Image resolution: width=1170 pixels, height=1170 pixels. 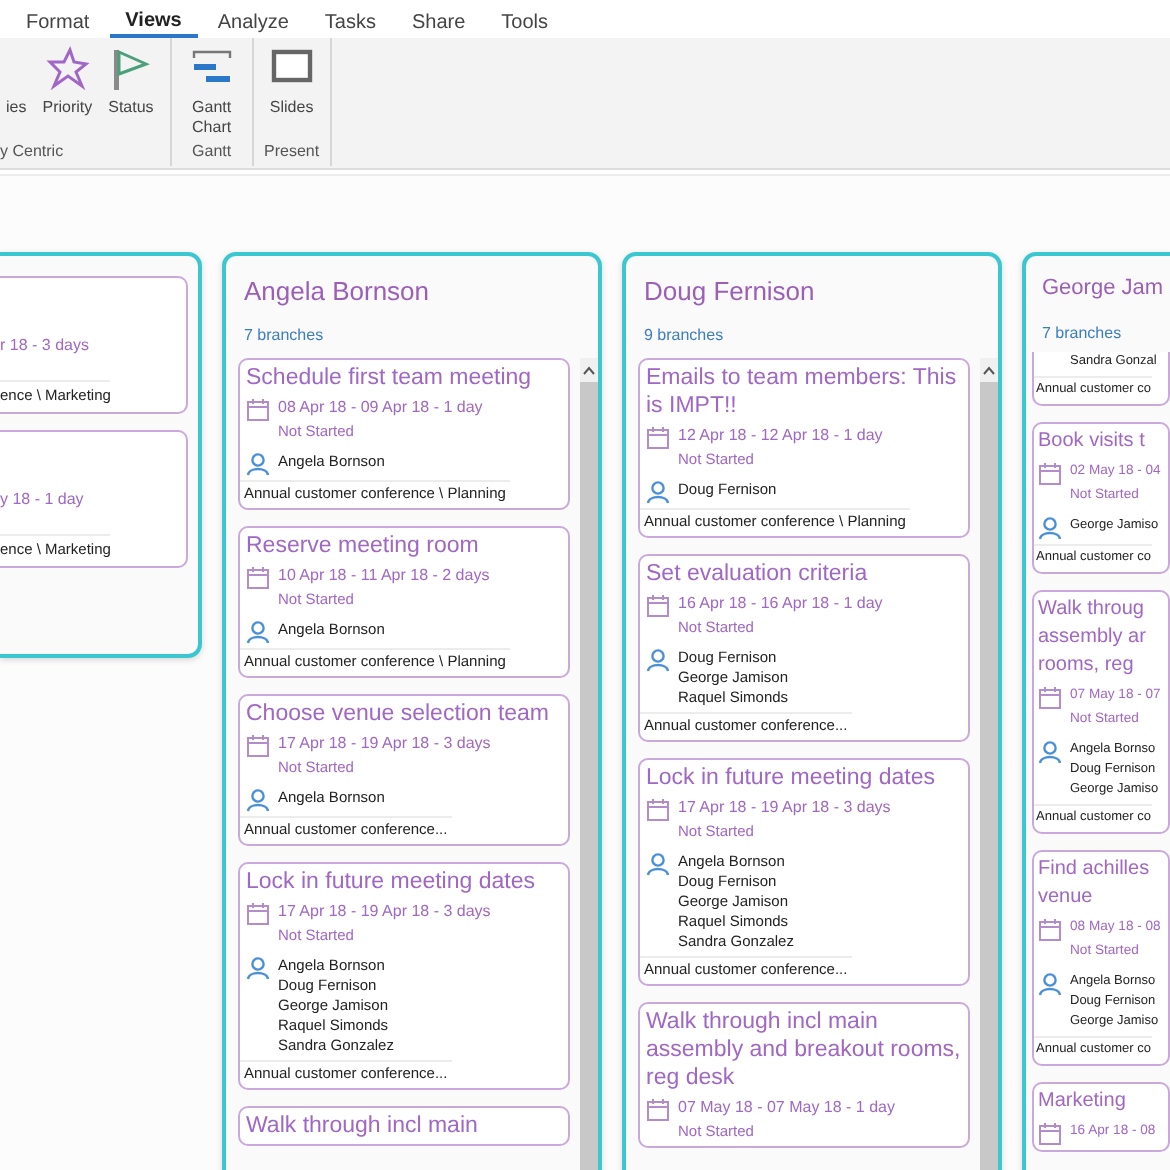 What do you see at coordinates (757, 574) in the screenshot?
I see `task-title: Set evaluation criteria` at bounding box center [757, 574].